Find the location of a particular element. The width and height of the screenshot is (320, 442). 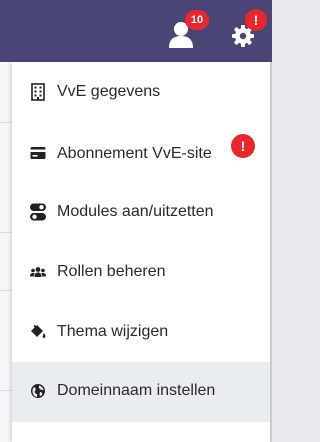

menu-item-label: Domeinnaam instellen is located at coordinates (136, 390).